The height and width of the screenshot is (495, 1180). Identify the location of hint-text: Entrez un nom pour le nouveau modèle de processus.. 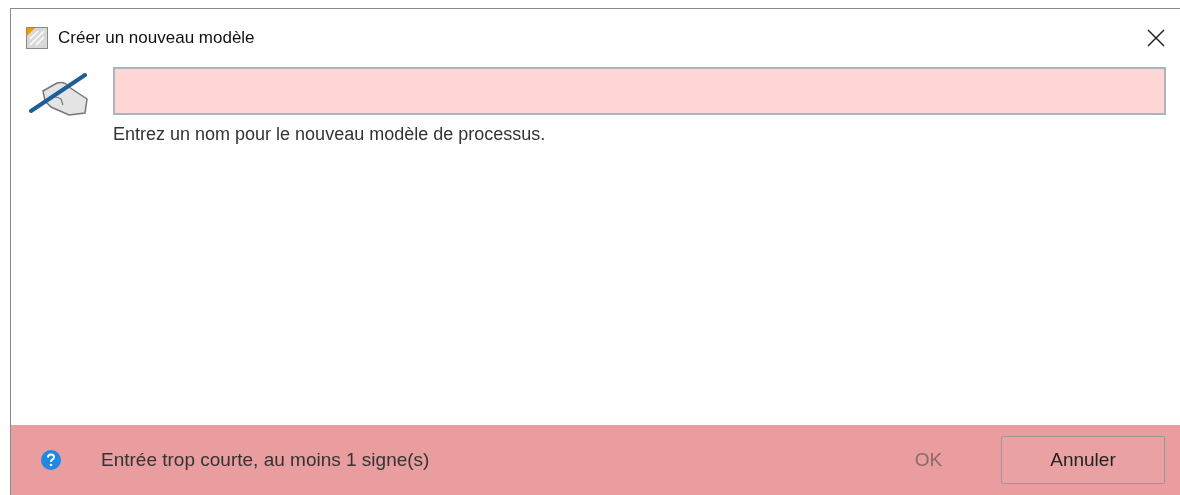
(330, 134).